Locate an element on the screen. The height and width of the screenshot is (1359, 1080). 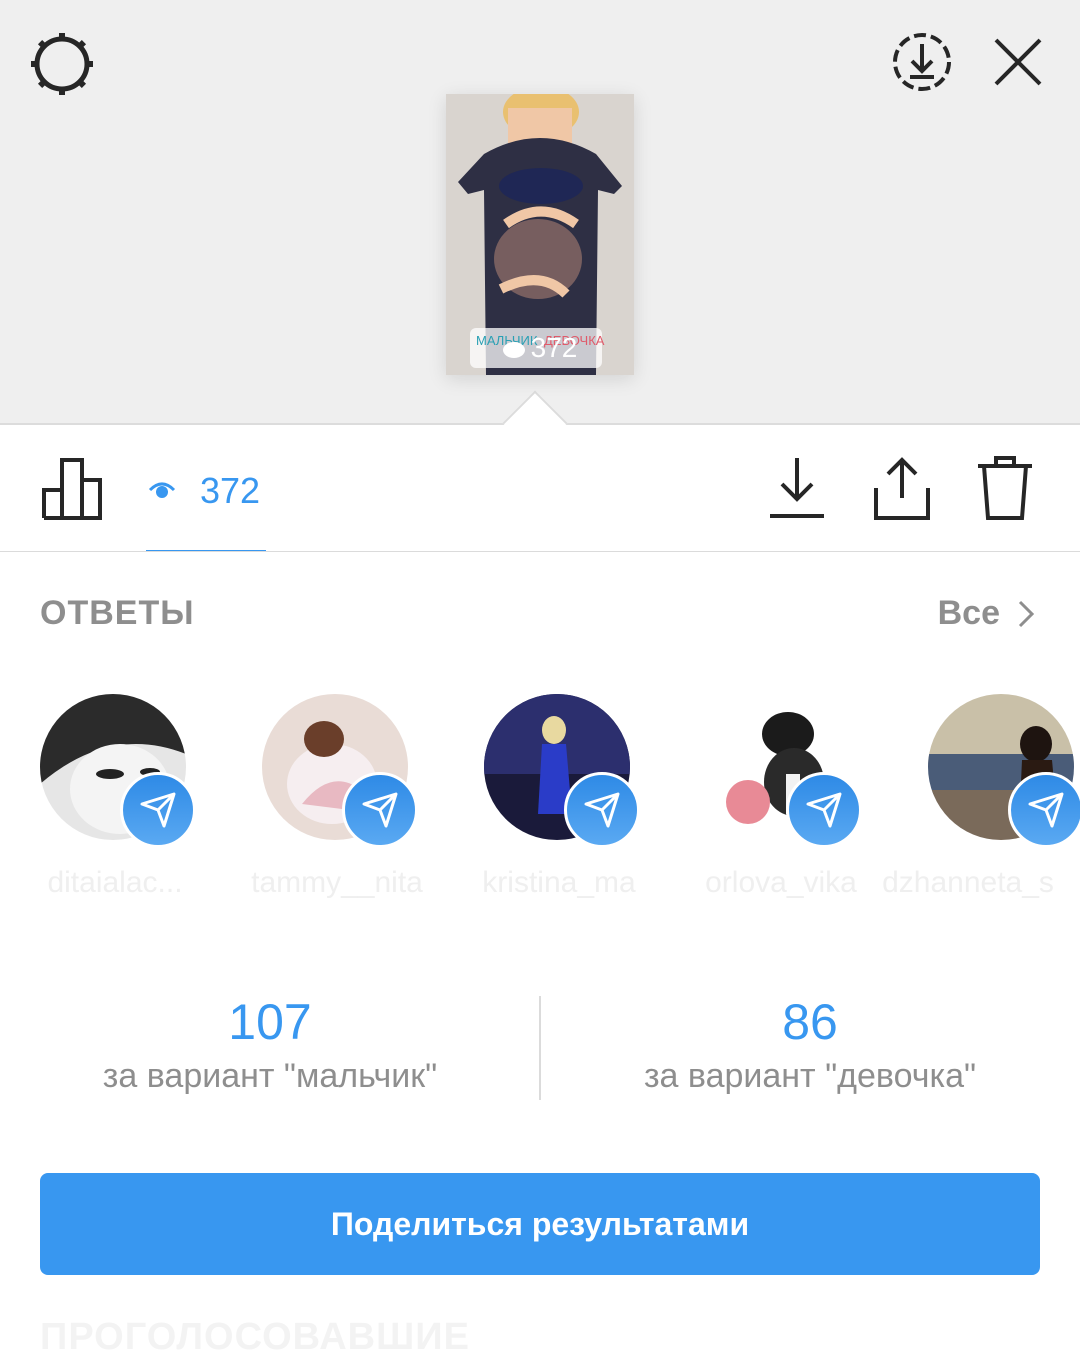
toolbar-divider is located at coordinates (540, 551).